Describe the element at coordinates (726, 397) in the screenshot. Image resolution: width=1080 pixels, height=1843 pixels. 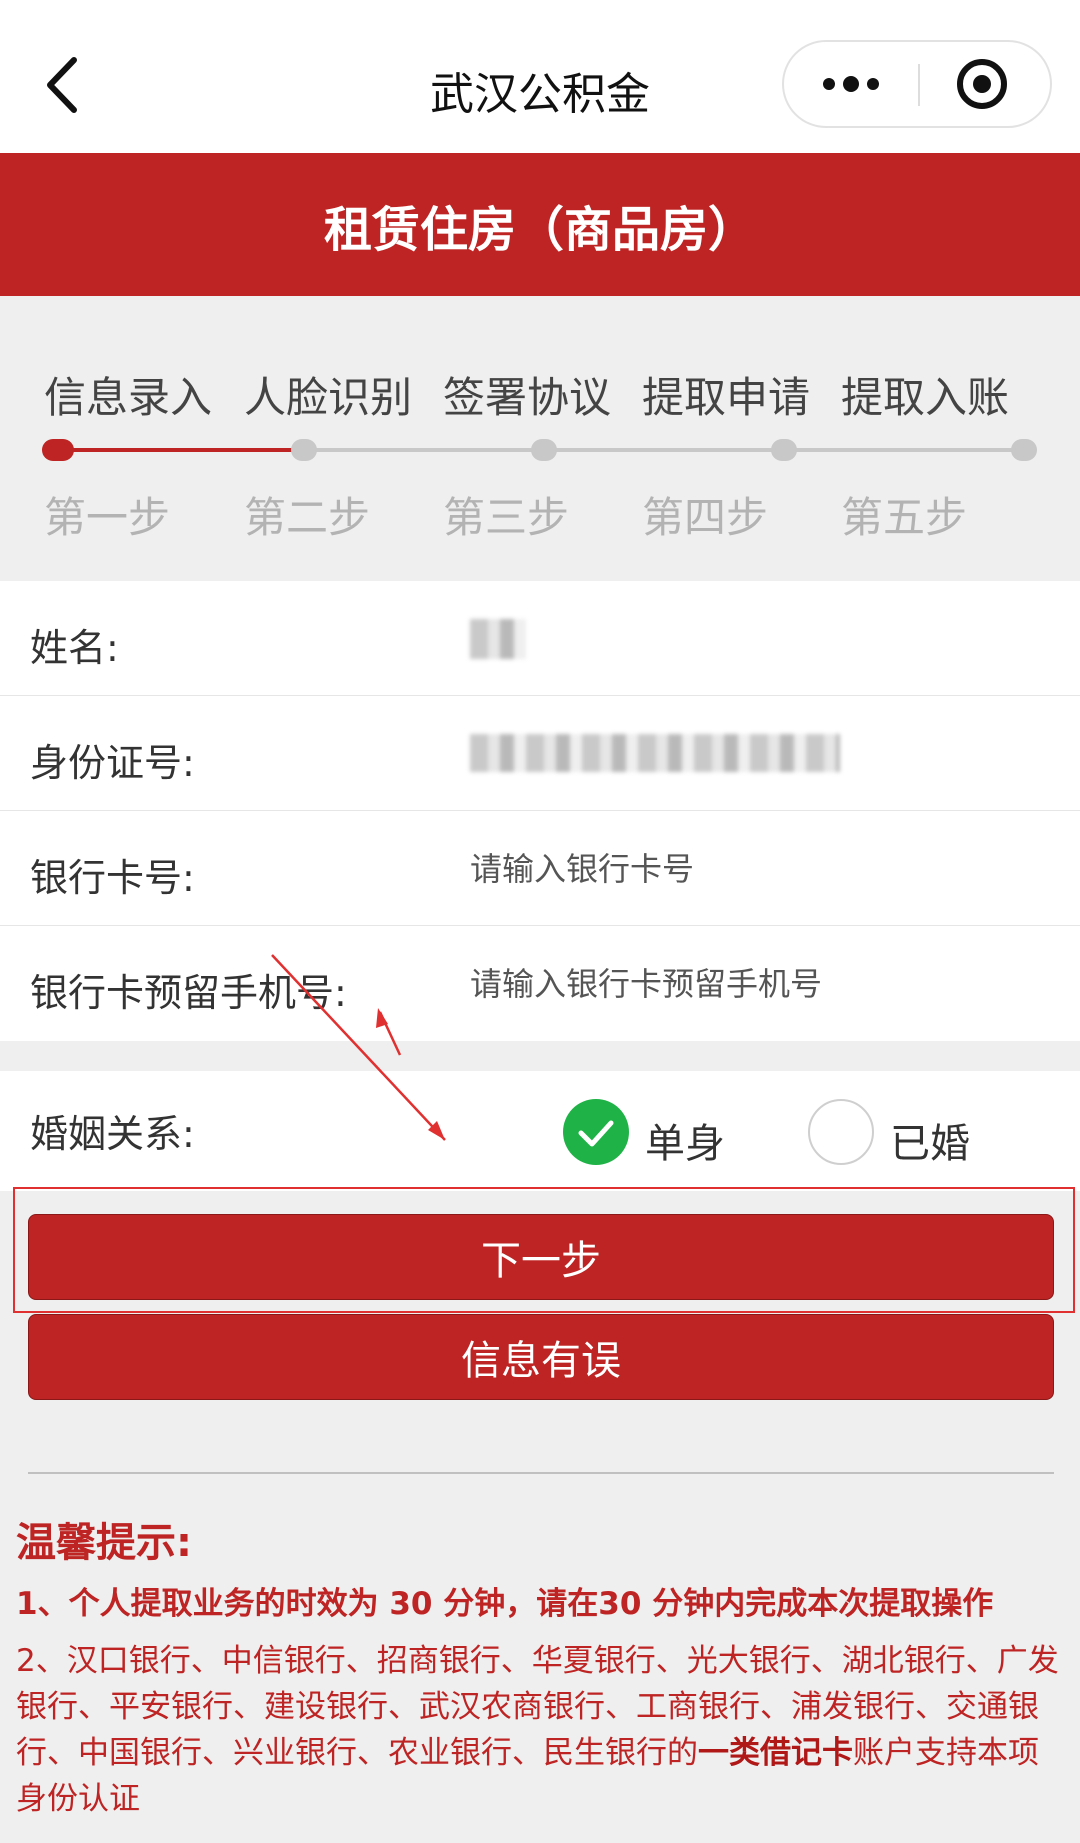
I see `step-name: 提取申请` at that location.